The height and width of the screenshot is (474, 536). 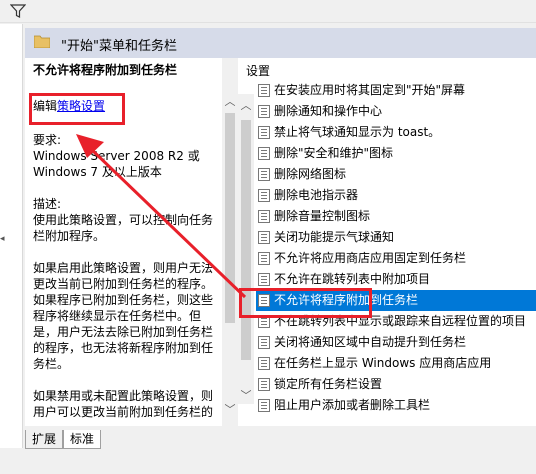 I want to click on annotation-arrow, so click(x=161, y=216).